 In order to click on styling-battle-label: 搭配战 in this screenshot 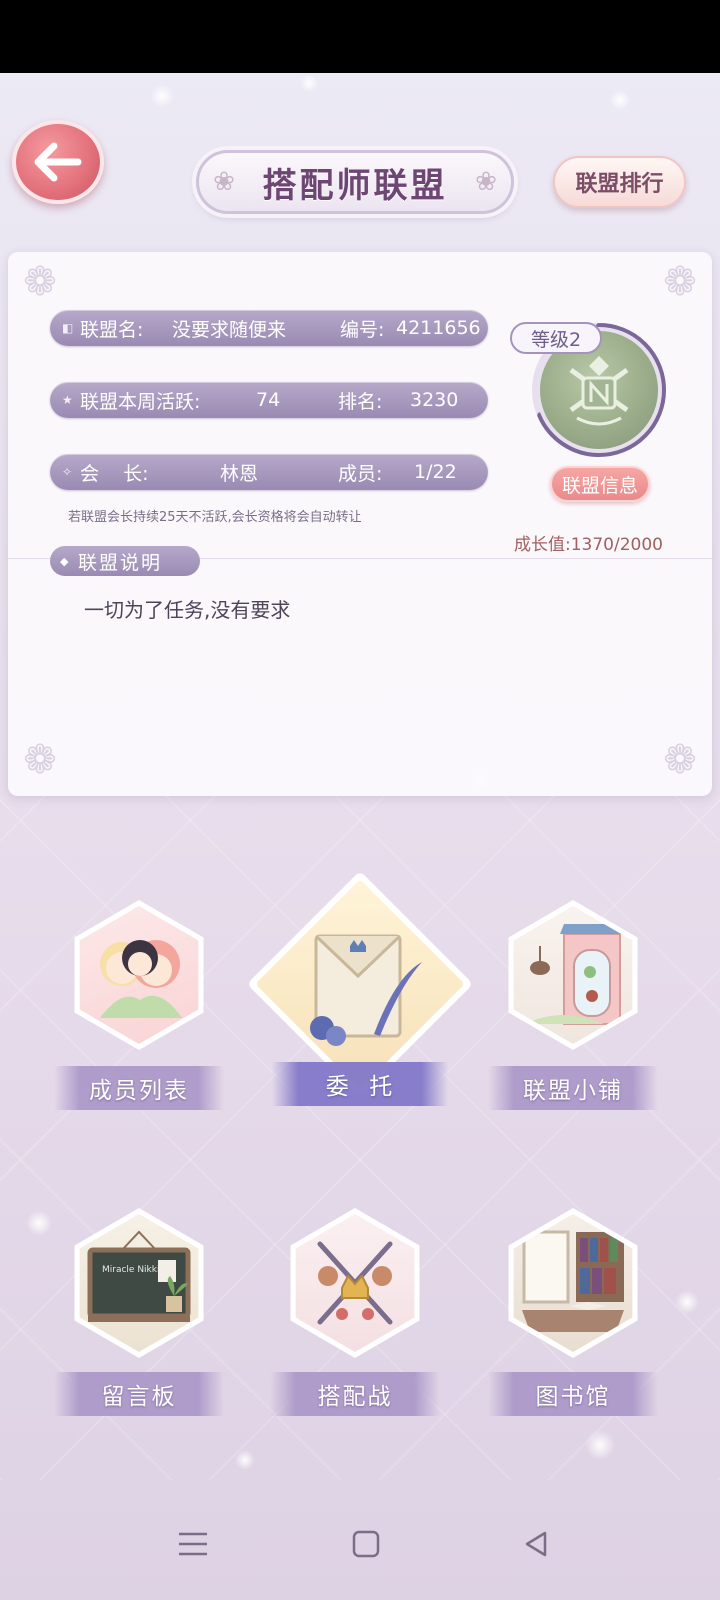, I will do `click(355, 1394)`.